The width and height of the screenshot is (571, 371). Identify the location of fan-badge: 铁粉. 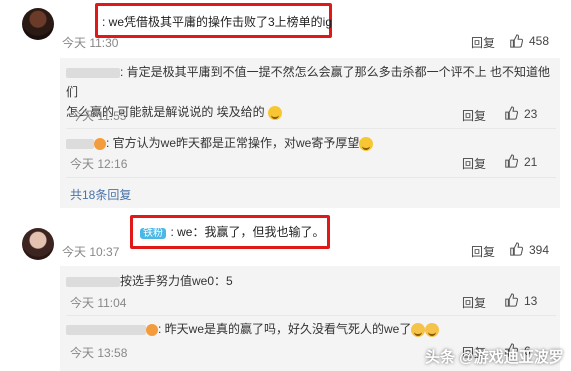
(153, 233).